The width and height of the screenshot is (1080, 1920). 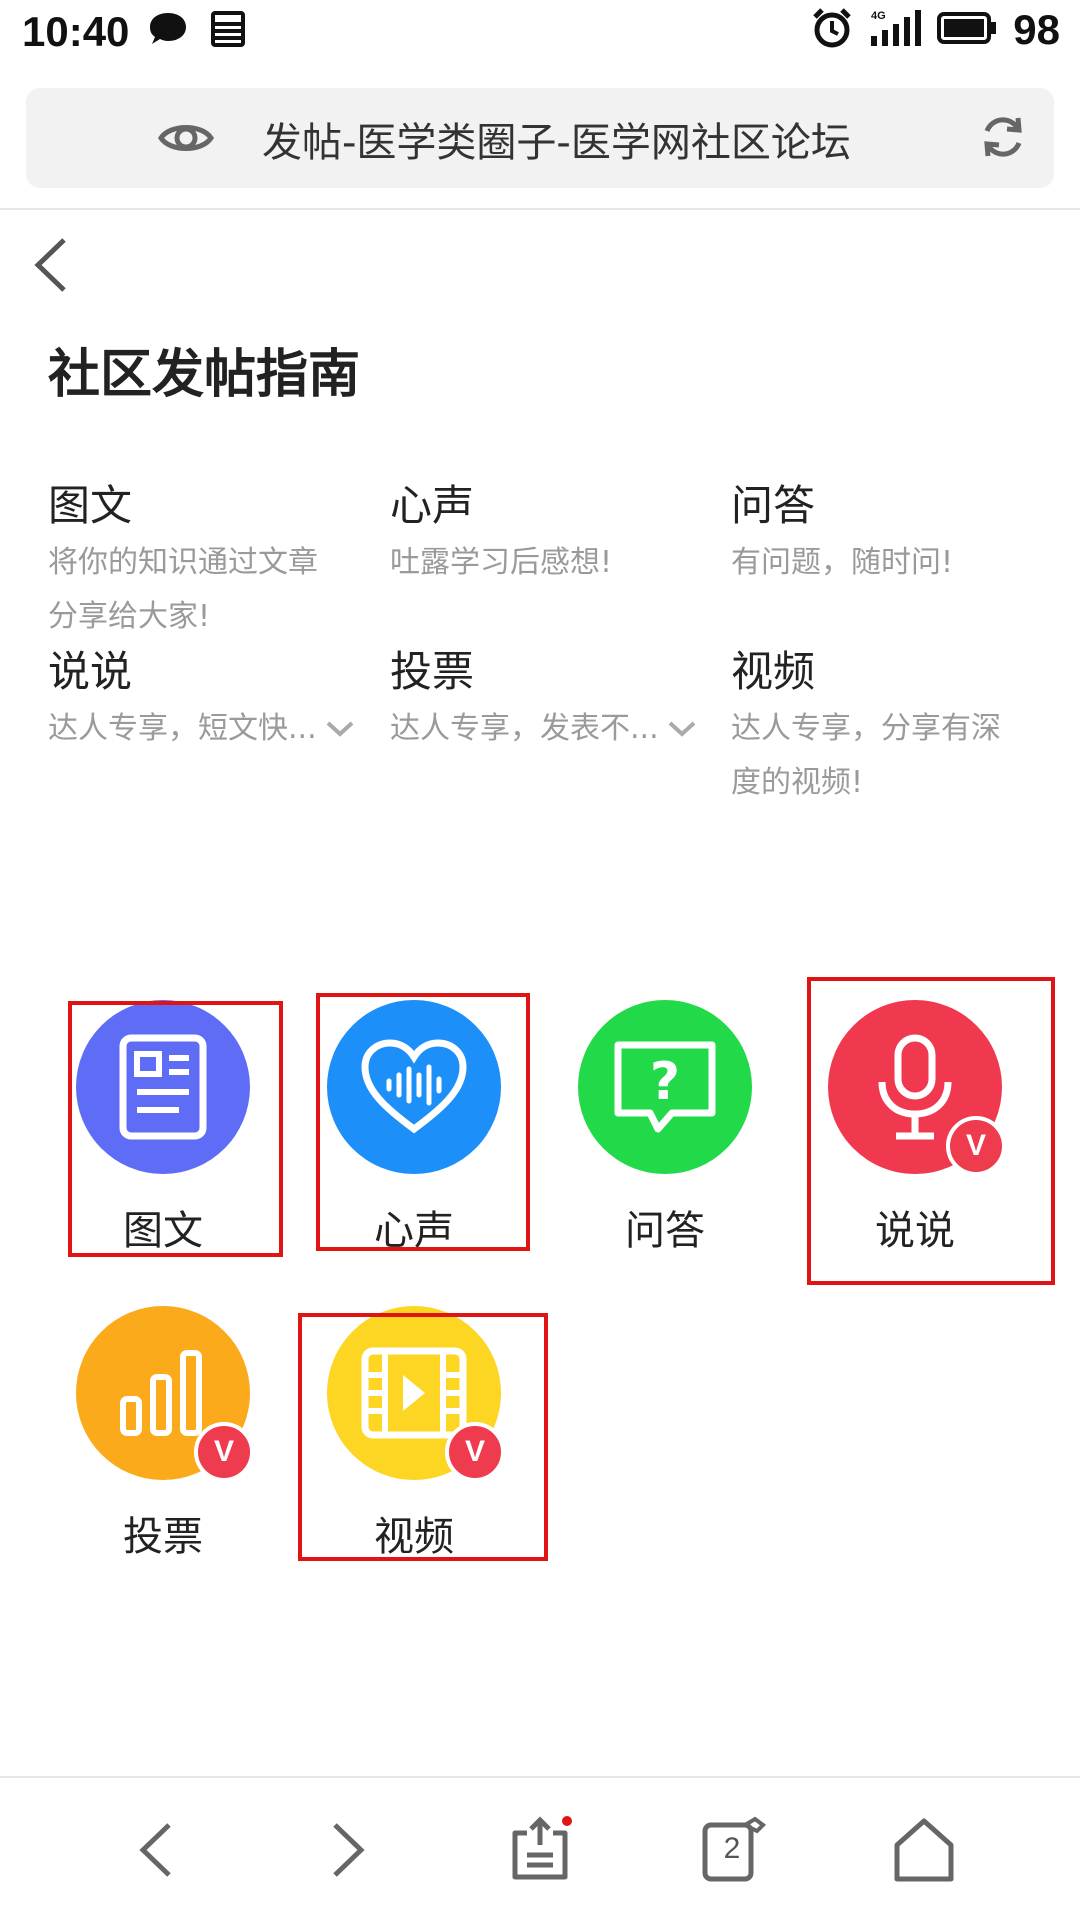 I want to click on post-type-qa: ? 问答, so click(x=665, y=1128).